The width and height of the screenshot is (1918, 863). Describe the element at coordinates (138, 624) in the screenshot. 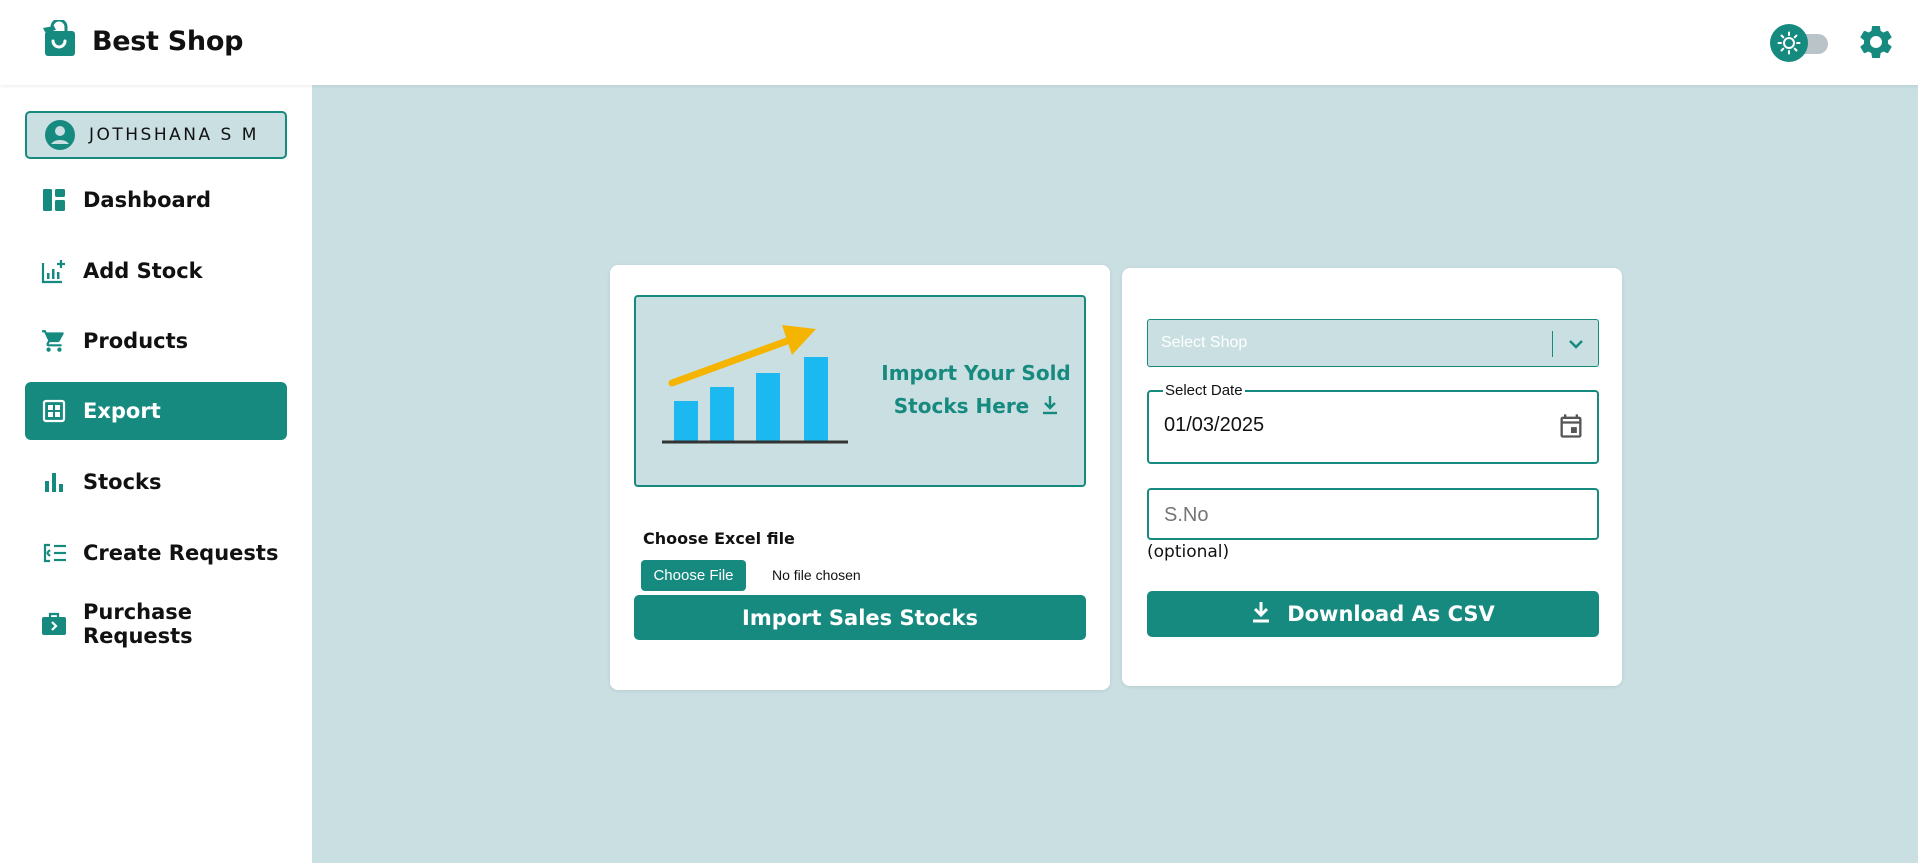

I see `sidebar-item-label: Purchase Requests` at that location.